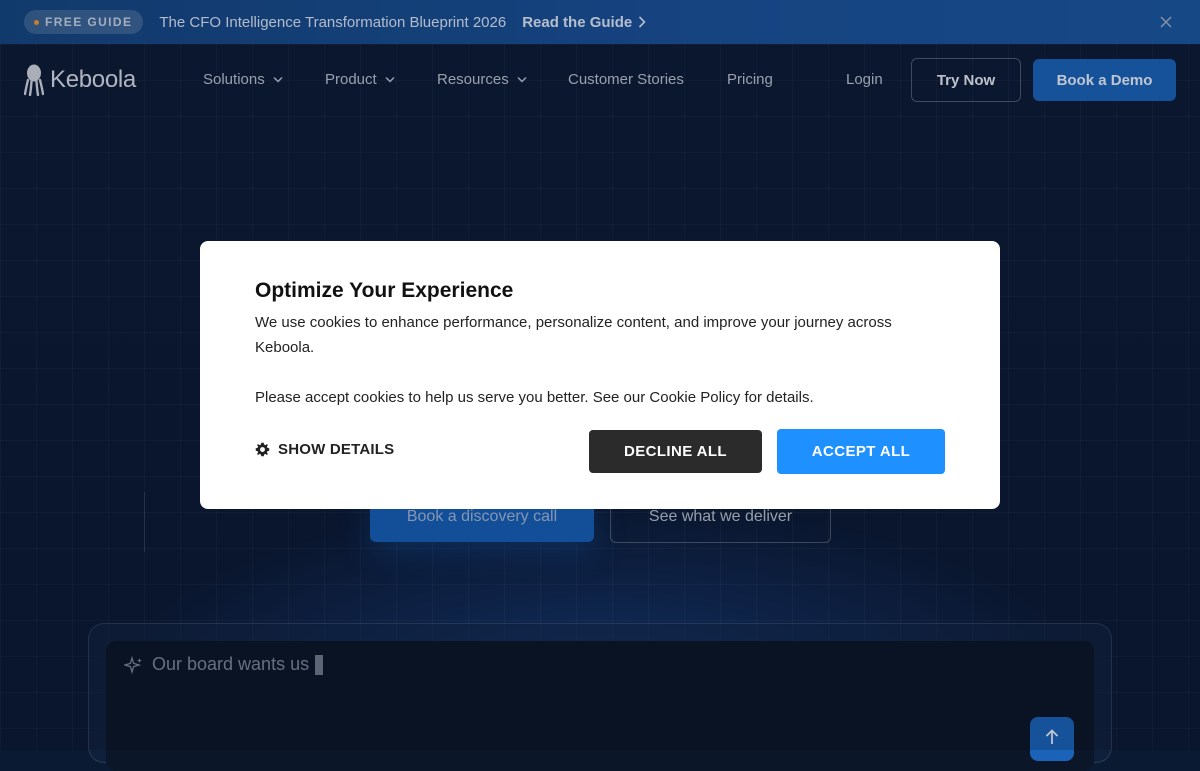  What do you see at coordinates (262, 449) in the screenshot?
I see `gear-icon` at bounding box center [262, 449].